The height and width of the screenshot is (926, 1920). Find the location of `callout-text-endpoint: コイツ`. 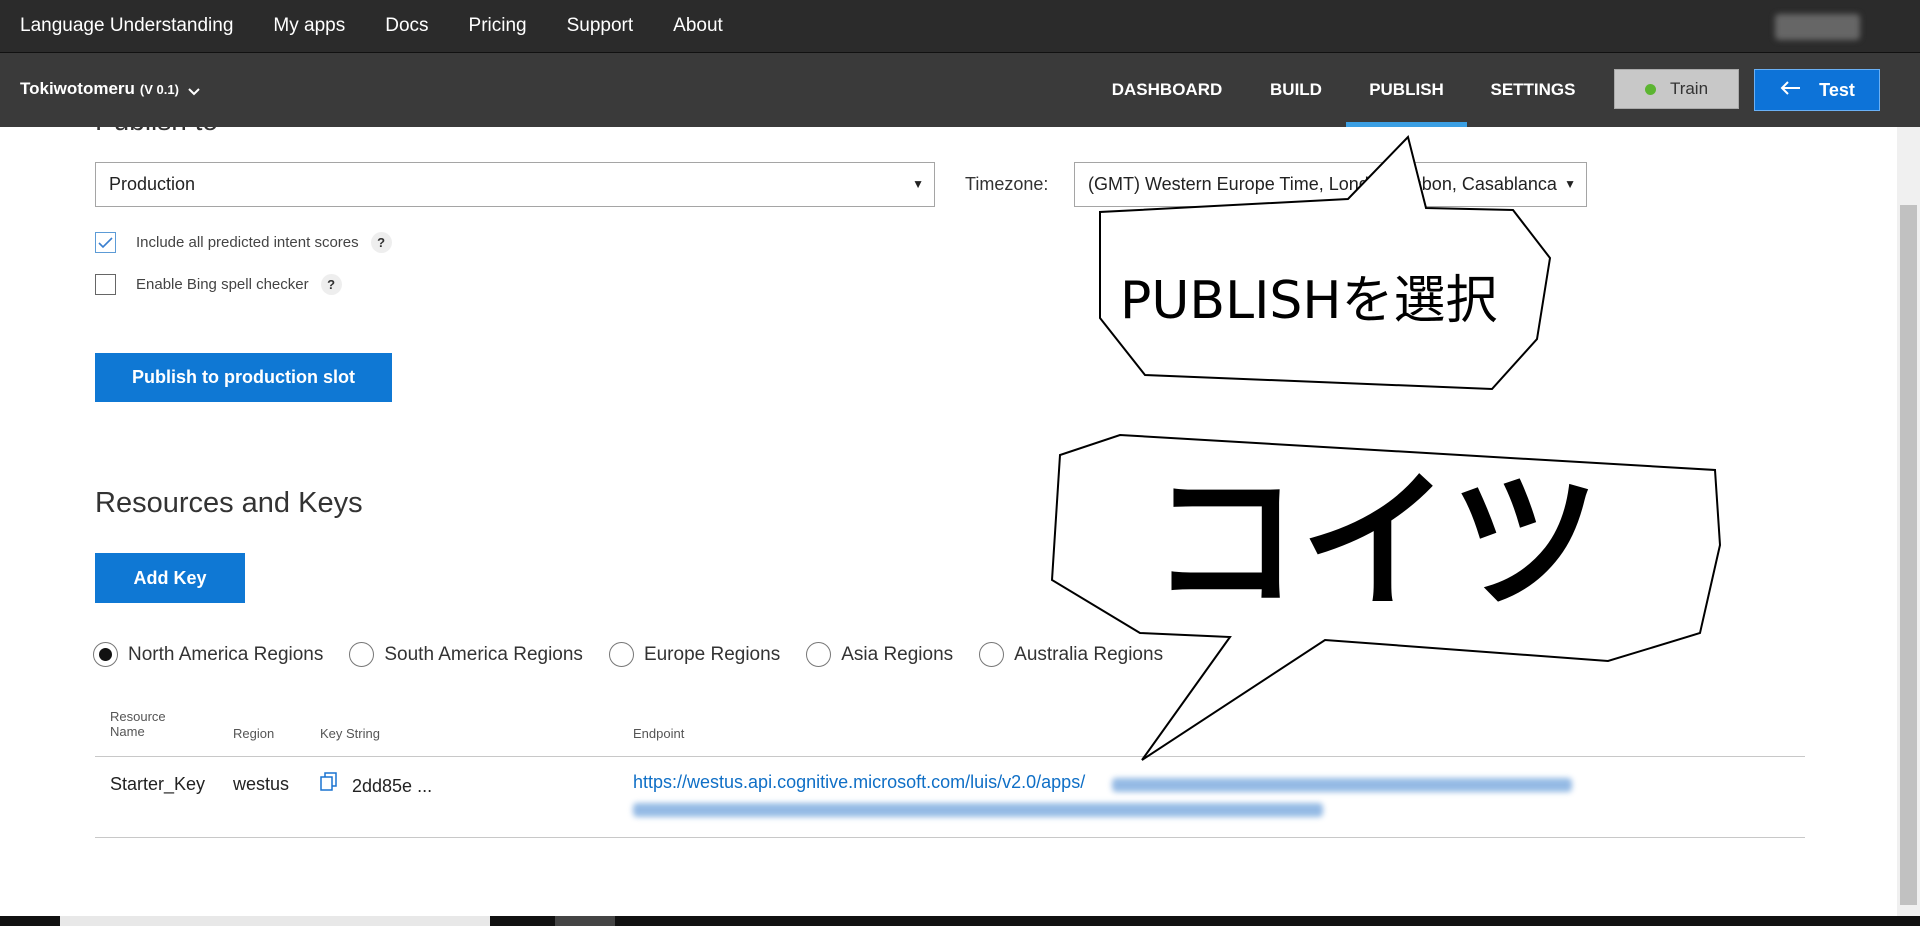

callout-text-endpoint: コイツ is located at coordinates (1375, 543).